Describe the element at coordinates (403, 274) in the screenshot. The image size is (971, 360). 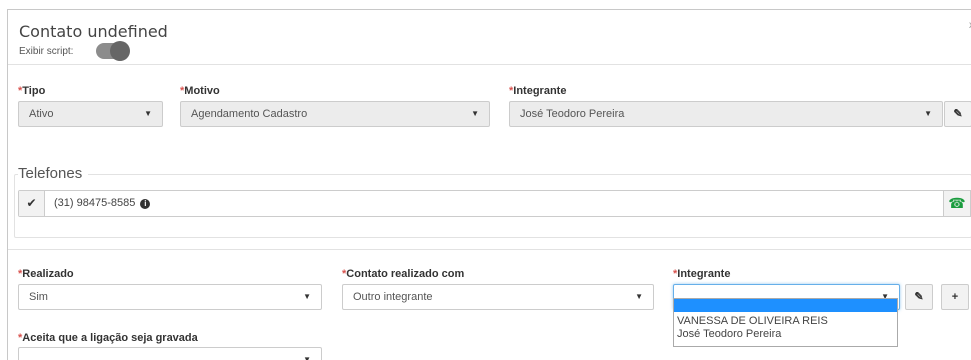
I see `contato-label: *Contato realizado com` at that location.